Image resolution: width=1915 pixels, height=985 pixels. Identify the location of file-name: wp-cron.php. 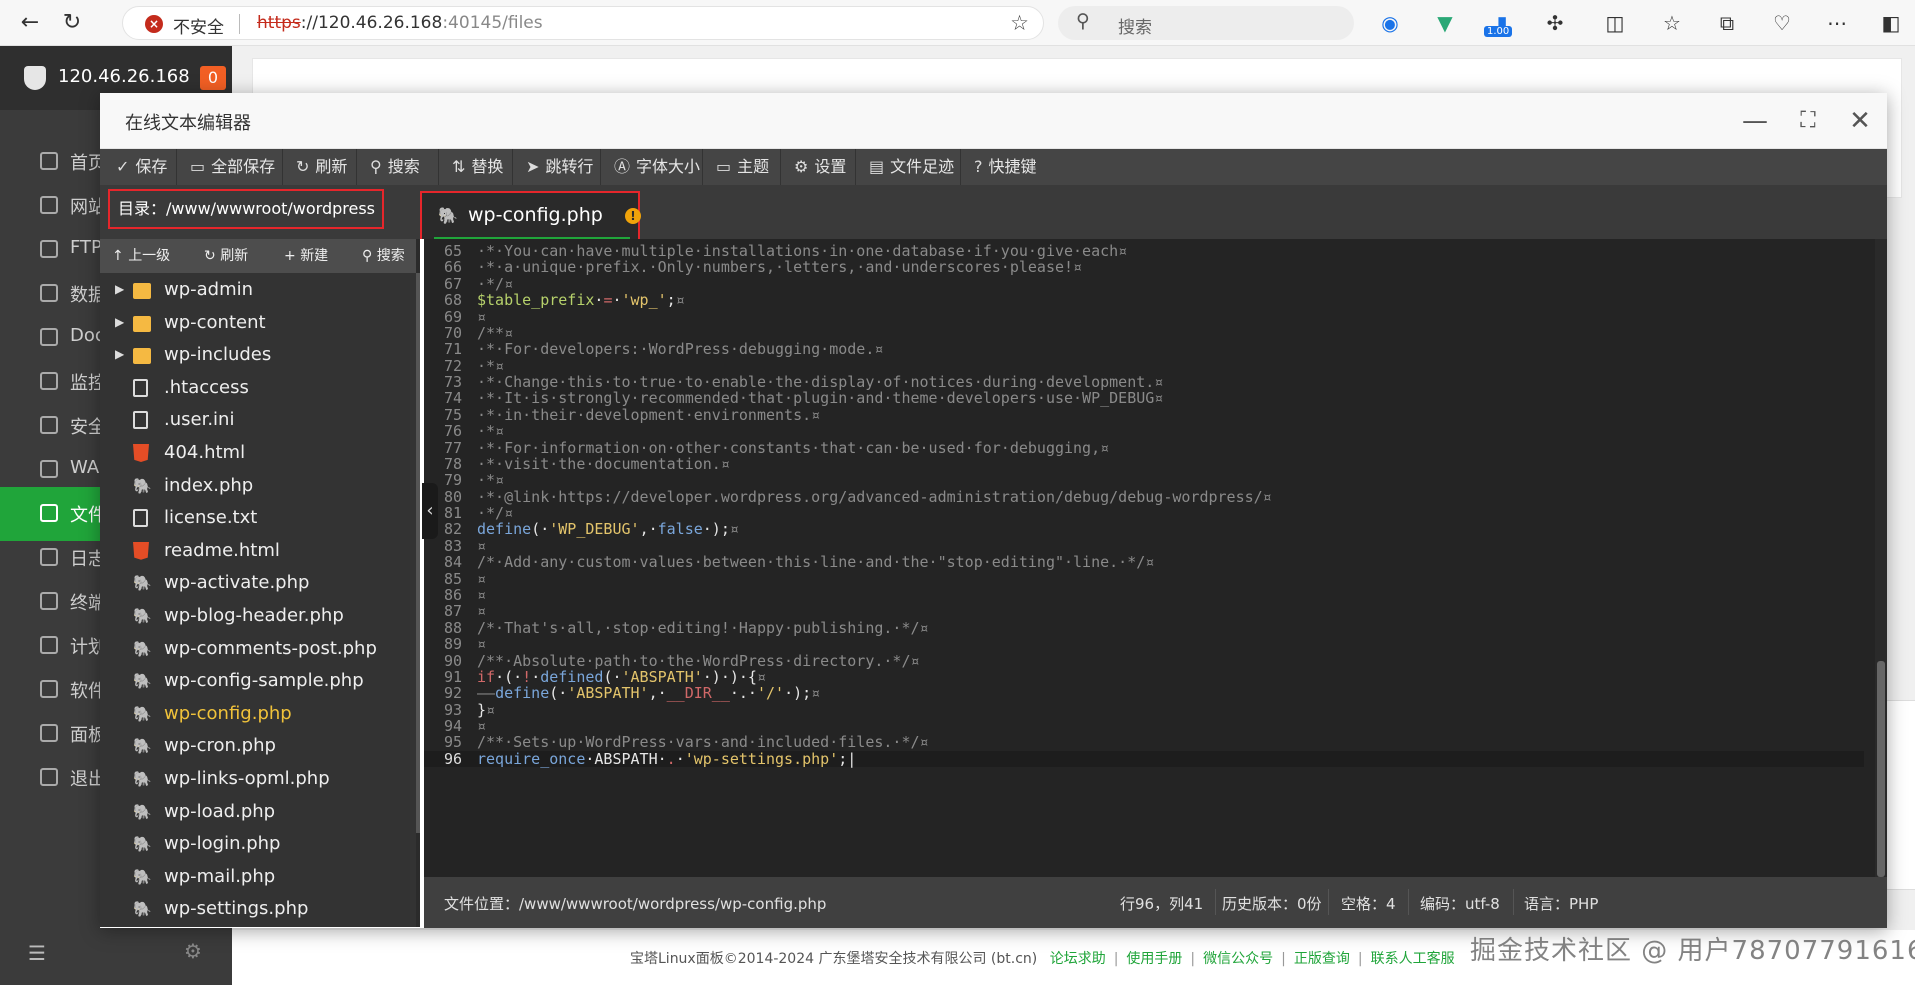
(220, 746).